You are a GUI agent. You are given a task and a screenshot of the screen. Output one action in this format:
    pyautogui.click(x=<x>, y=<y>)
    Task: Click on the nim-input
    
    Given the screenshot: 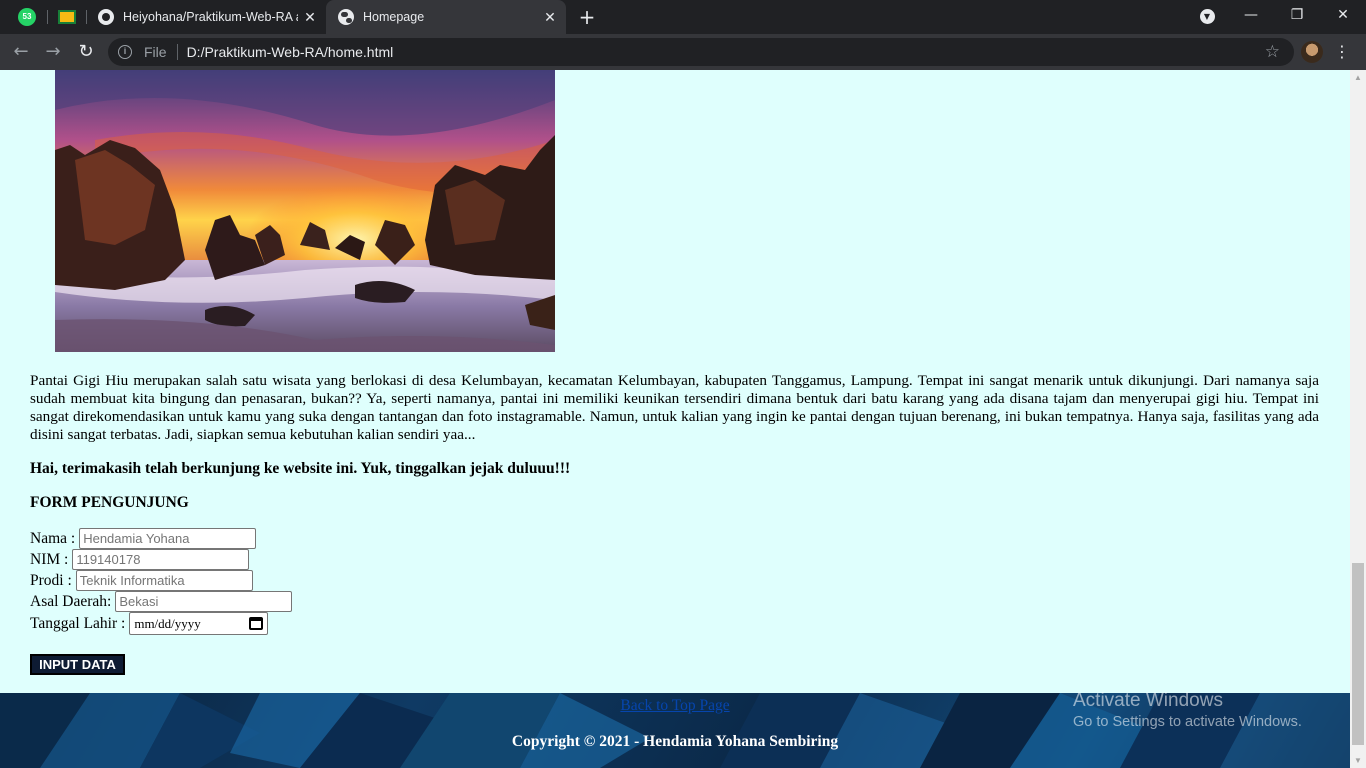 What is the action you would take?
    pyautogui.click(x=161, y=559)
    